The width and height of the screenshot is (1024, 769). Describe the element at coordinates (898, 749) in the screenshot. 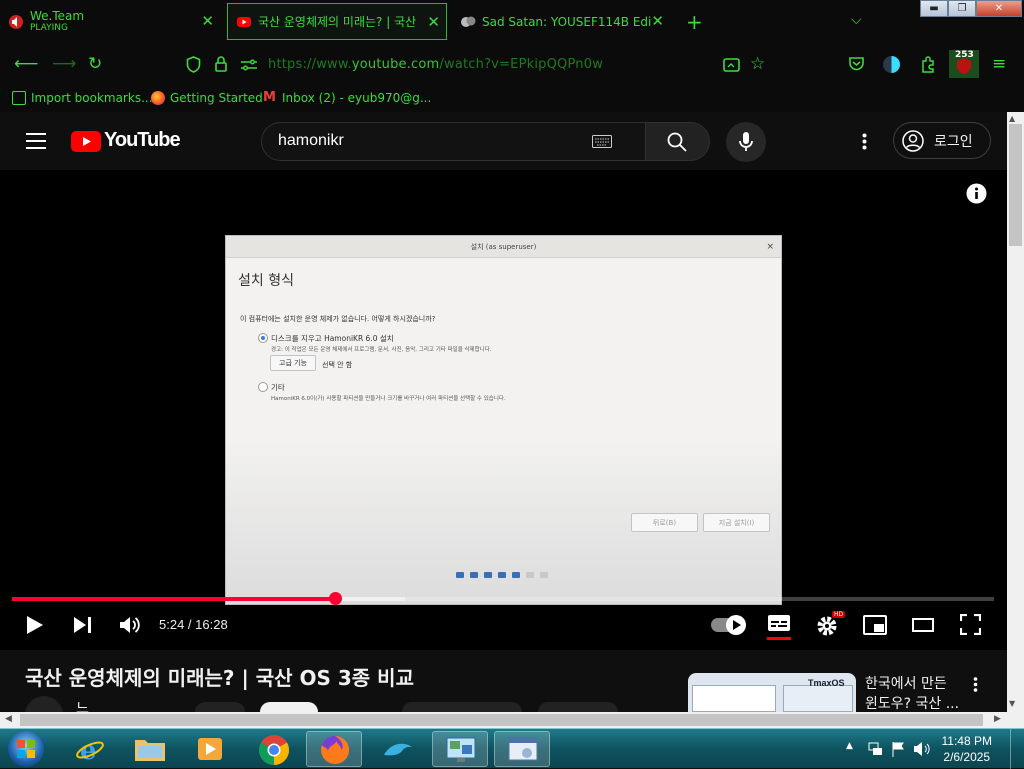

I see `action-center-flag-icon` at that location.